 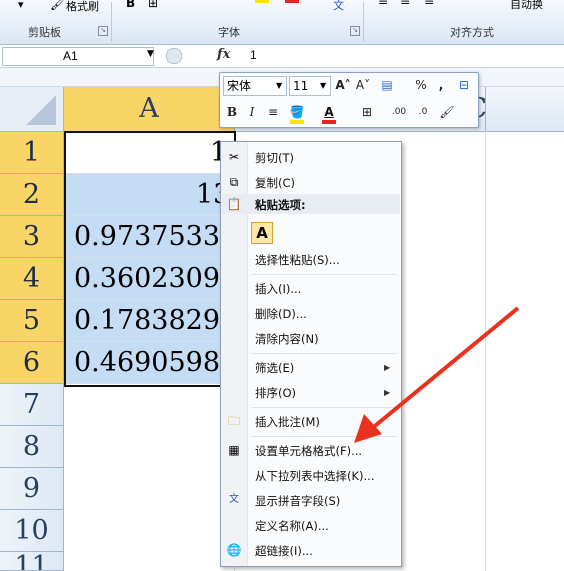 I want to click on menu-item-cut: ✂ 剪切(T), so click(x=311, y=157).